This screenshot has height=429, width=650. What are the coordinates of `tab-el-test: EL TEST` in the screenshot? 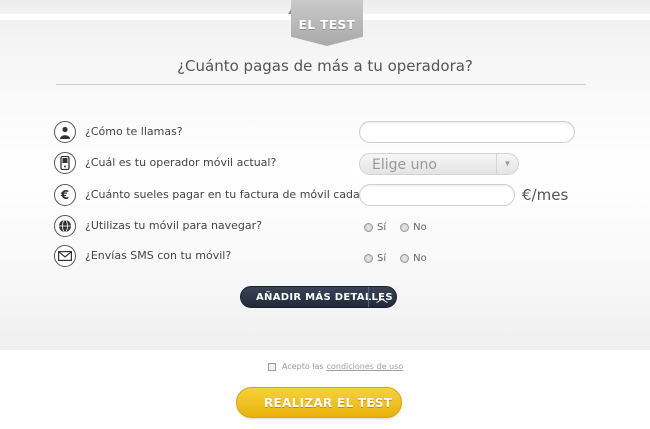 It's located at (327, 23).